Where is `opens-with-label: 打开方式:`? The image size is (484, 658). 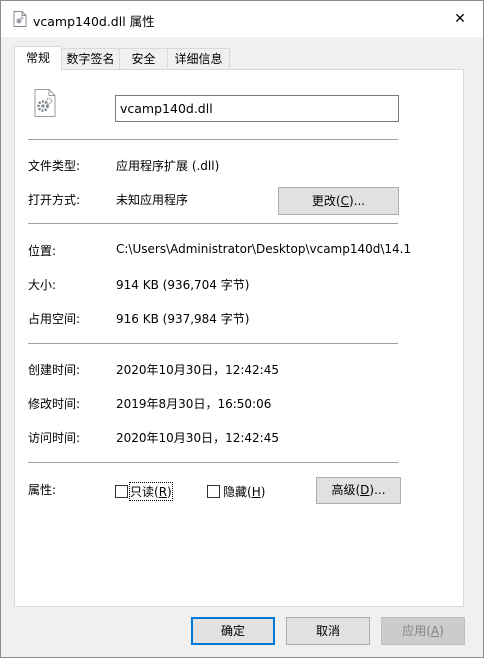 opens-with-label: 打开方式: is located at coordinates (54, 200).